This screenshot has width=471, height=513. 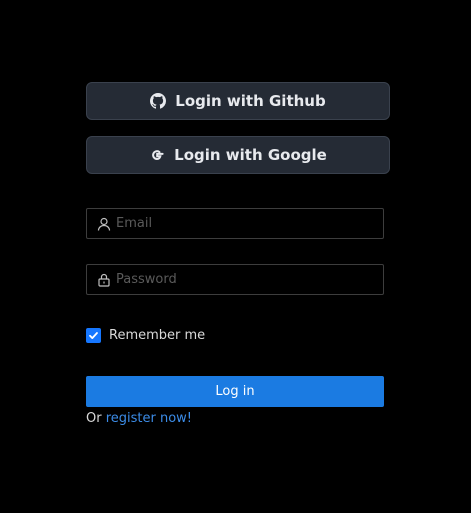 I want to click on remember-me-label: Remember me, so click(x=157, y=335).